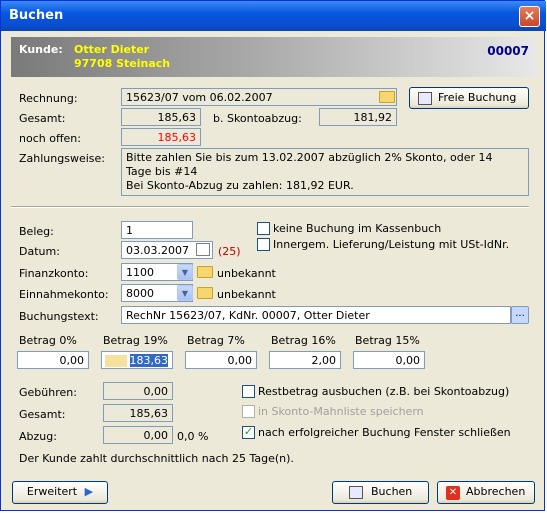 The image size is (547, 513). Describe the element at coordinates (39, 251) in the screenshot. I see `datum-label: Datum:` at that location.